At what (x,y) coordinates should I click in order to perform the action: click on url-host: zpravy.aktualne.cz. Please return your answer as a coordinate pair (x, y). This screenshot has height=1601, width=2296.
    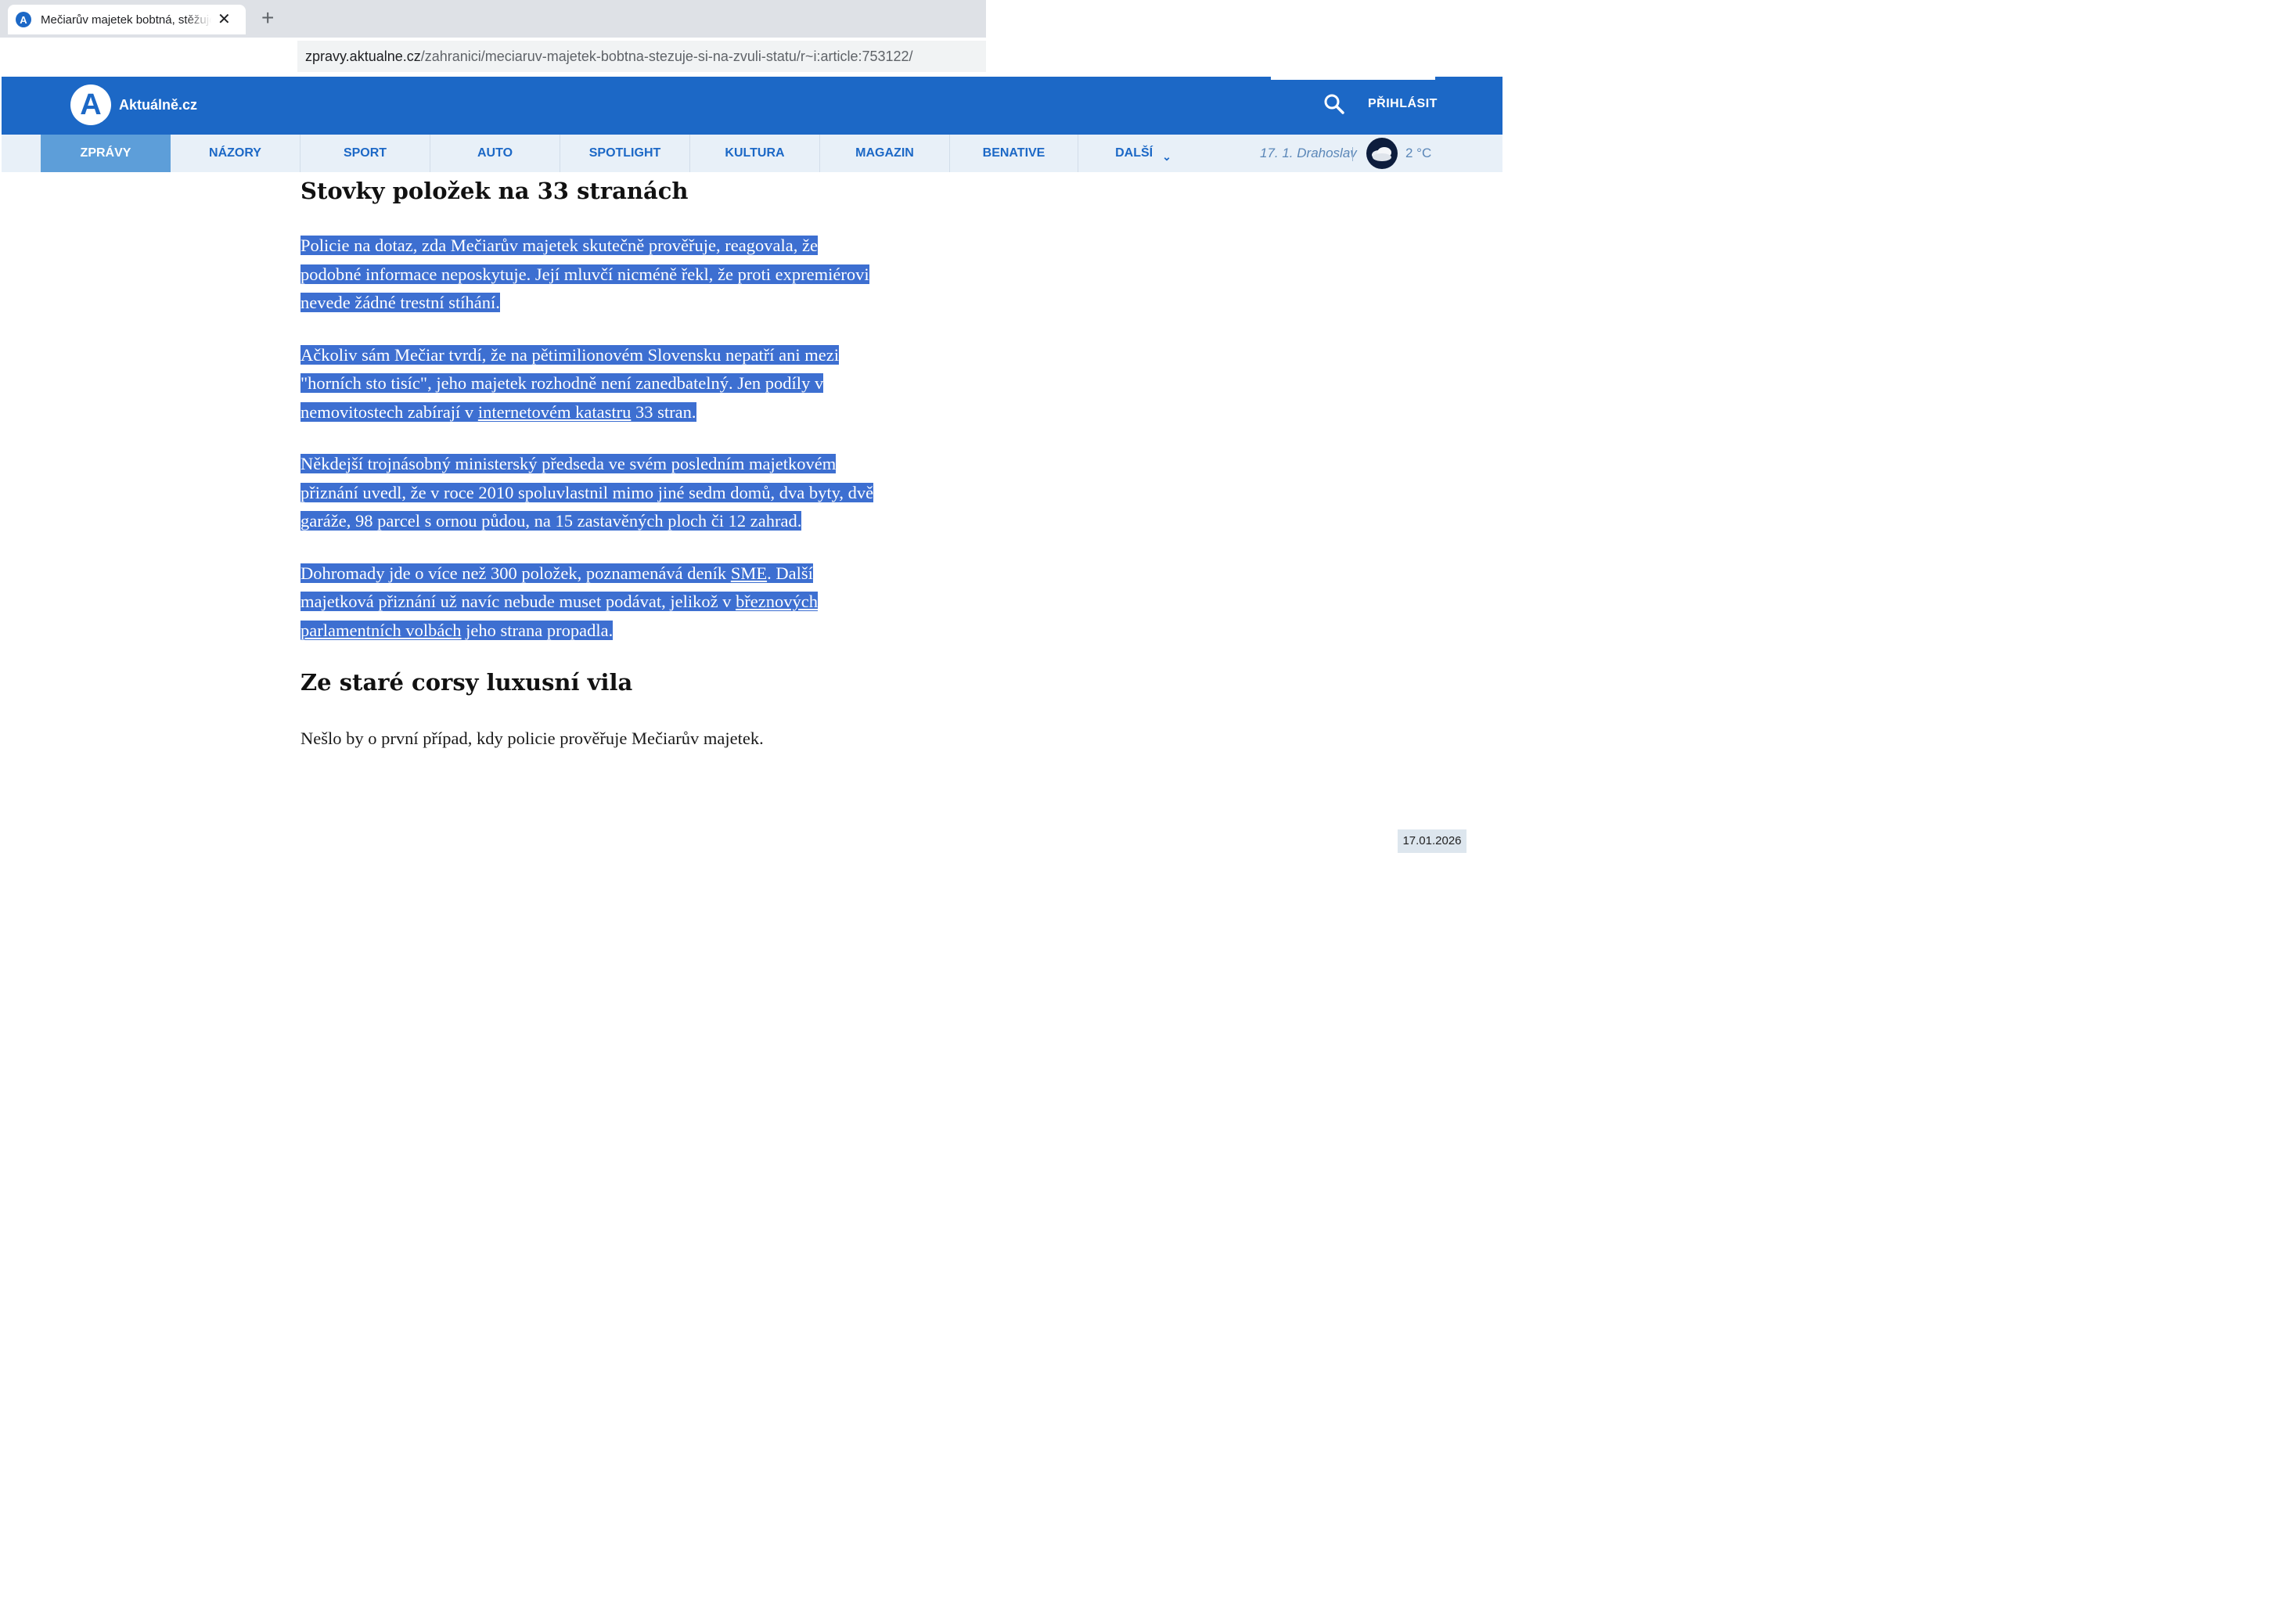
    Looking at the image, I should click on (363, 56).